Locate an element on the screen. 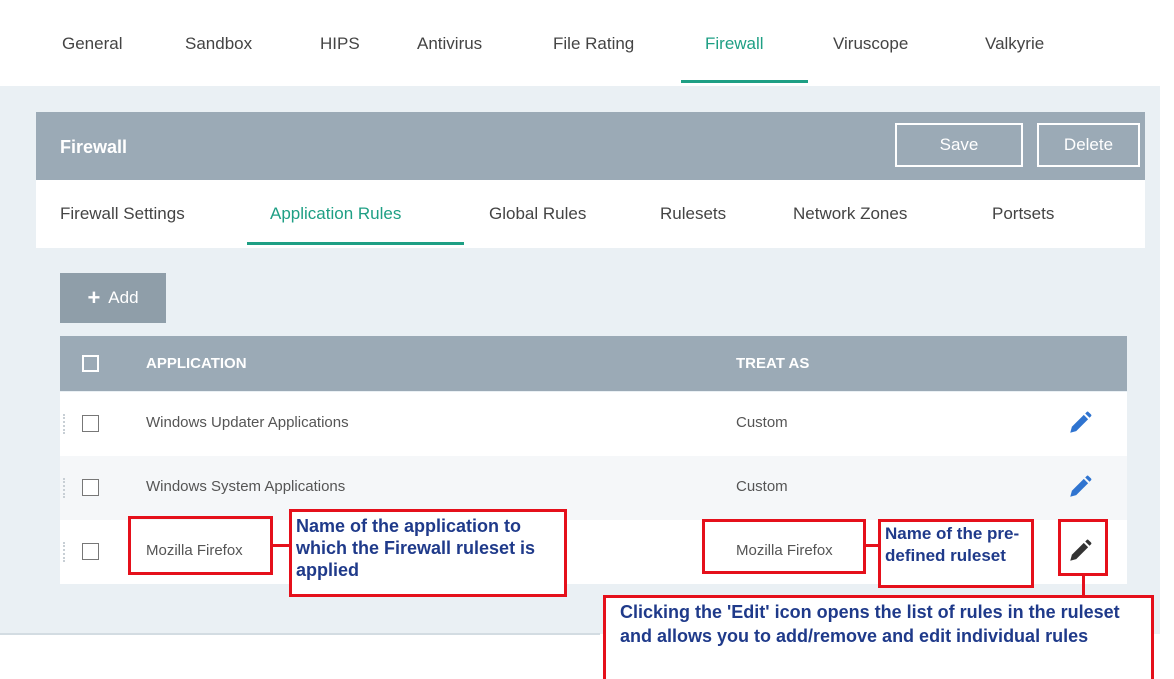 The height and width of the screenshot is (679, 1174). tab-firewall: Firewall is located at coordinates (734, 44).